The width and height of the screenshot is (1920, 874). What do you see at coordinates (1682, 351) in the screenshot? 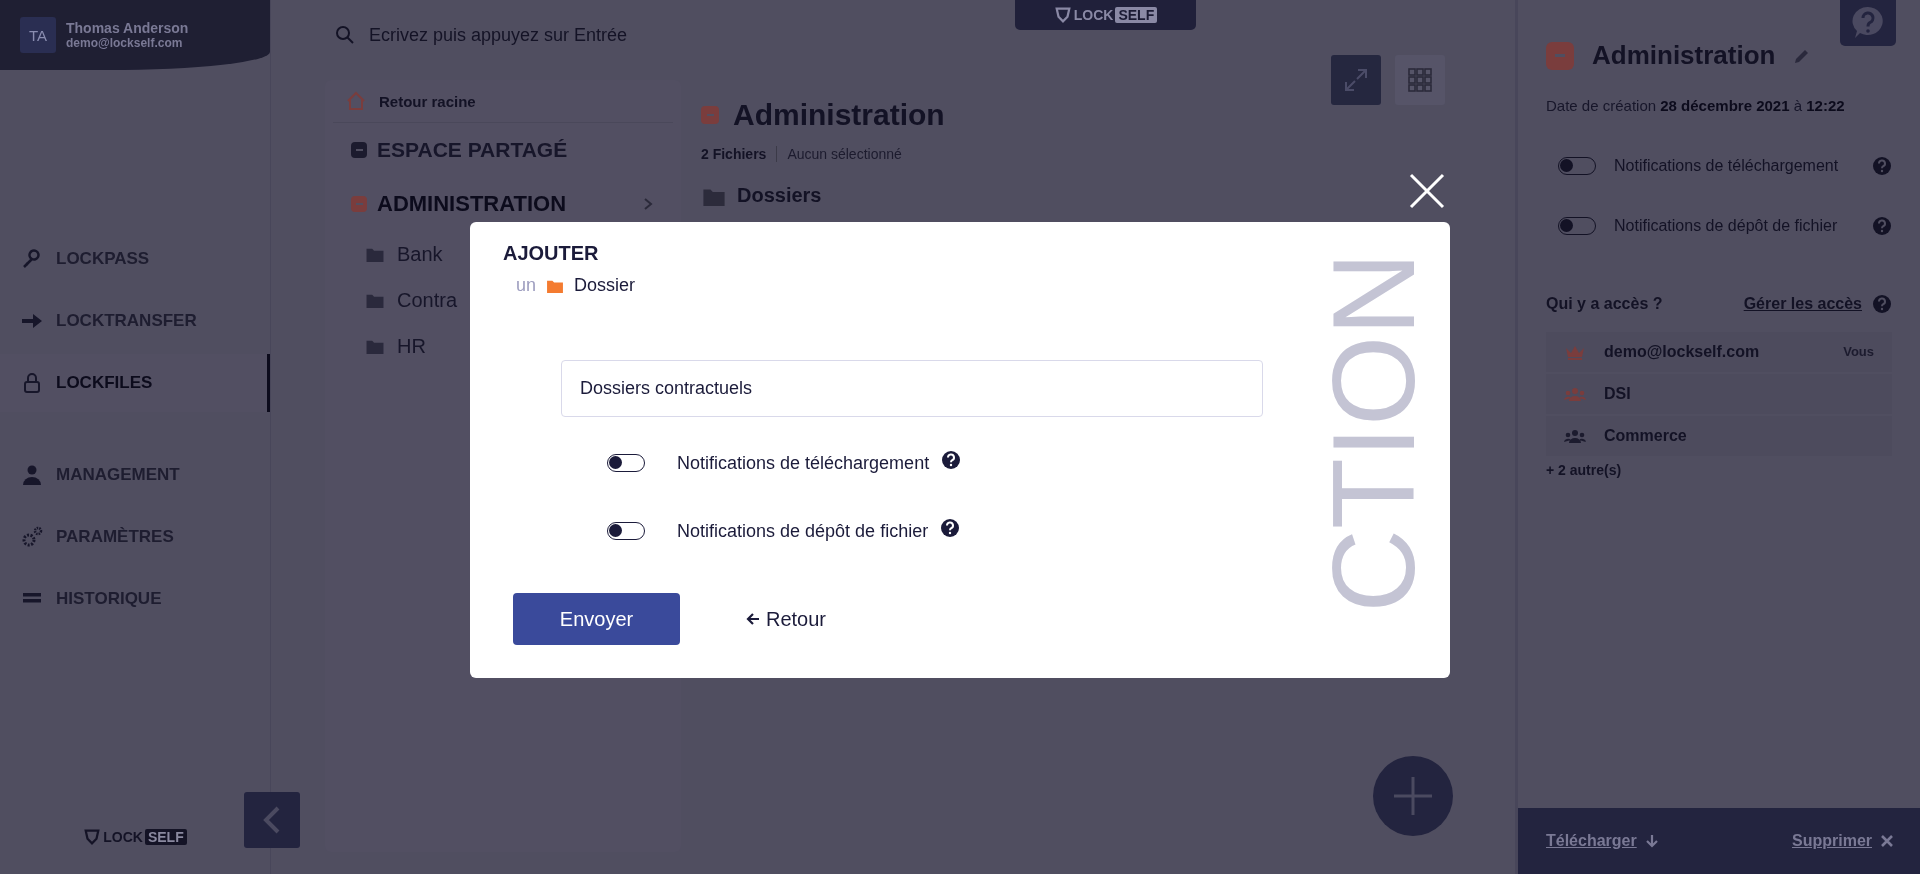
I see `member-name: demo@lockself.com` at bounding box center [1682, 351].